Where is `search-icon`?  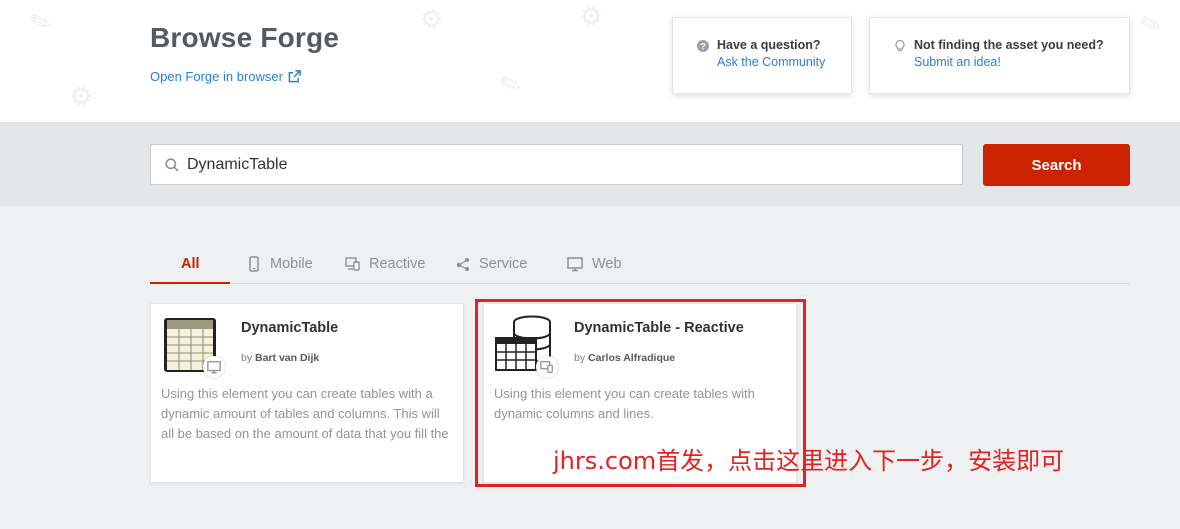 search-icon is located at coordinates (172, 164).